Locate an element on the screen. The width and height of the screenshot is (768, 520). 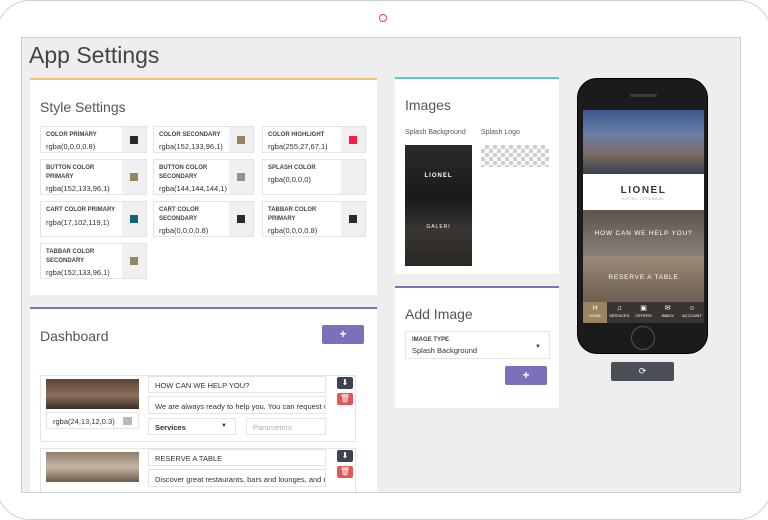
cart-color-primary-field: CART COLOR PRIMARY rgba(17,102,119,1) is located at coordinates (93, 219).